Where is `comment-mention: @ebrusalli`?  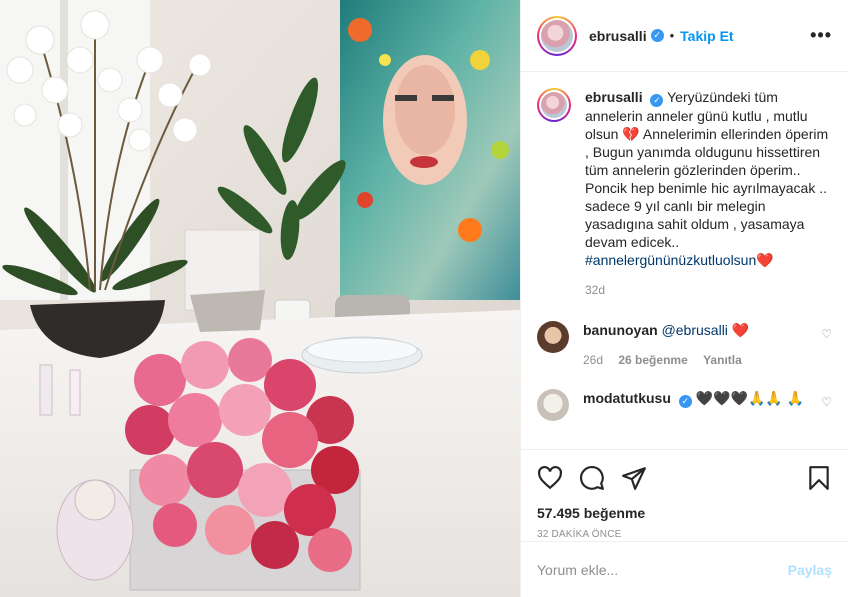 comment-mention: @ebrusalli is located at coordinates (695, 330).